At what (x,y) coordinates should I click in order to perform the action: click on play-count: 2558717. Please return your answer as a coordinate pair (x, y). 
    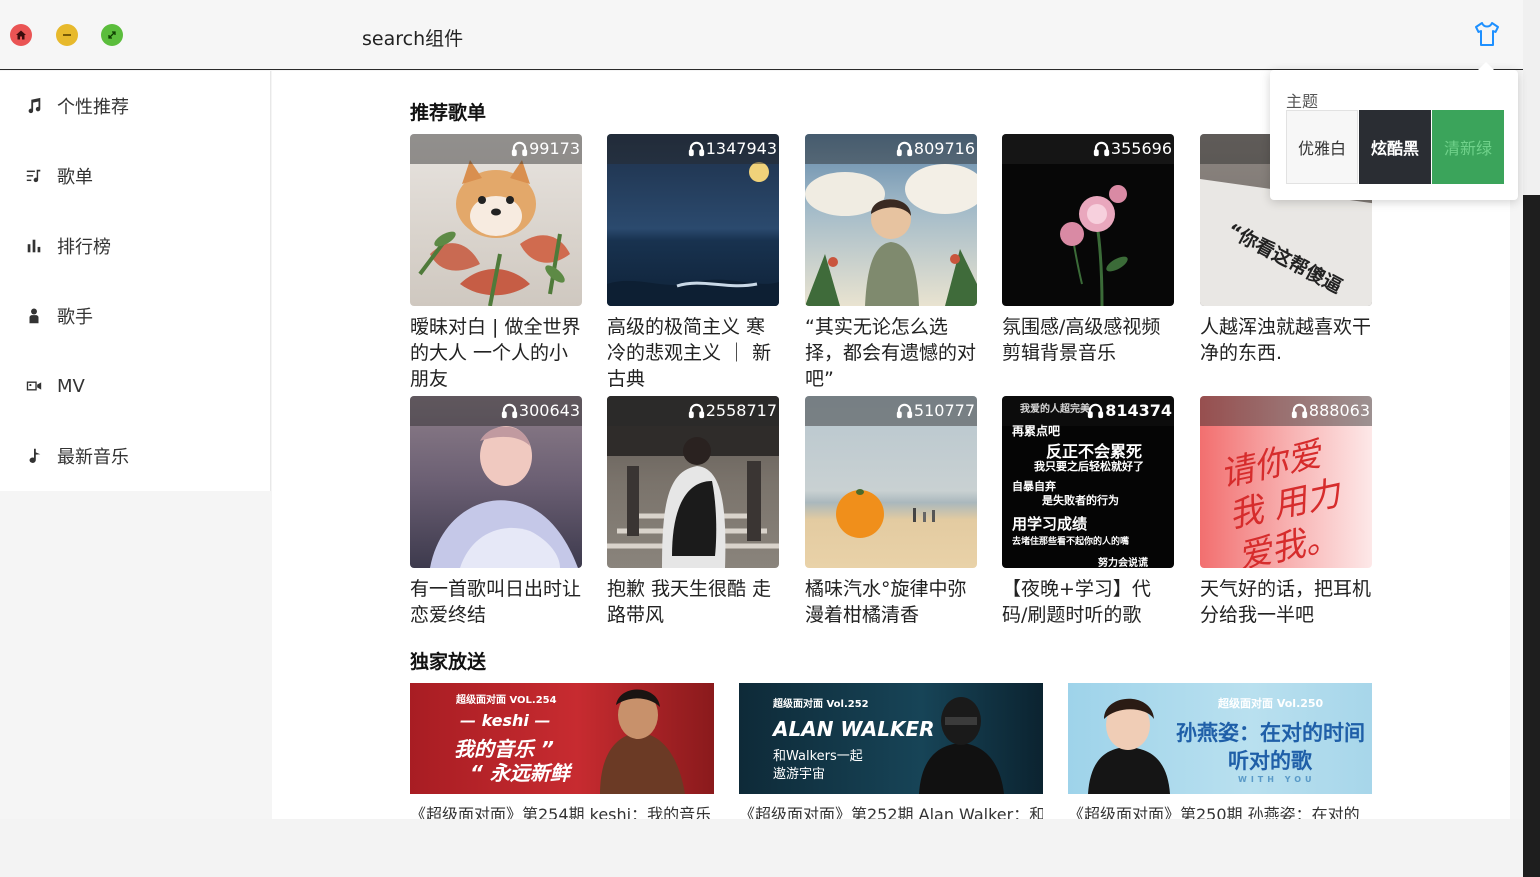
    Looking at the image, I should click on (741, 410).